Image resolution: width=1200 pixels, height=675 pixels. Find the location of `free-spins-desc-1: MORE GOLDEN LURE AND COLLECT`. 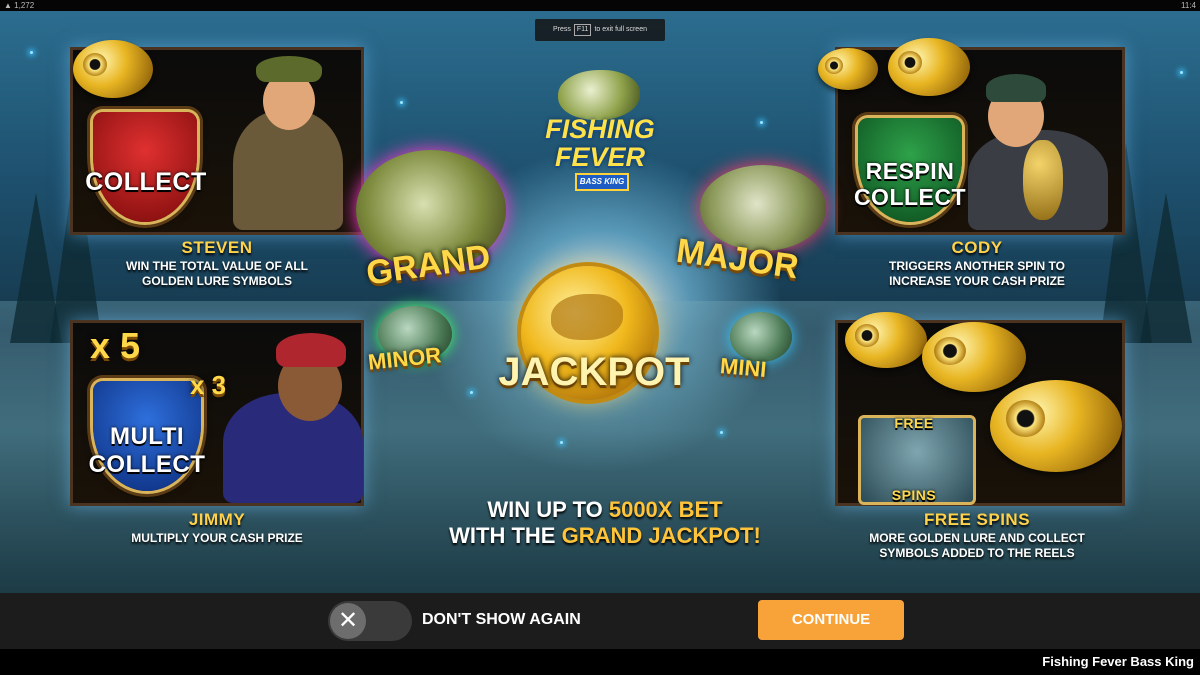

free-spins-desc-1: MORE GOLDEN LURE AND COLLECT is located at coordinates (977, 538).